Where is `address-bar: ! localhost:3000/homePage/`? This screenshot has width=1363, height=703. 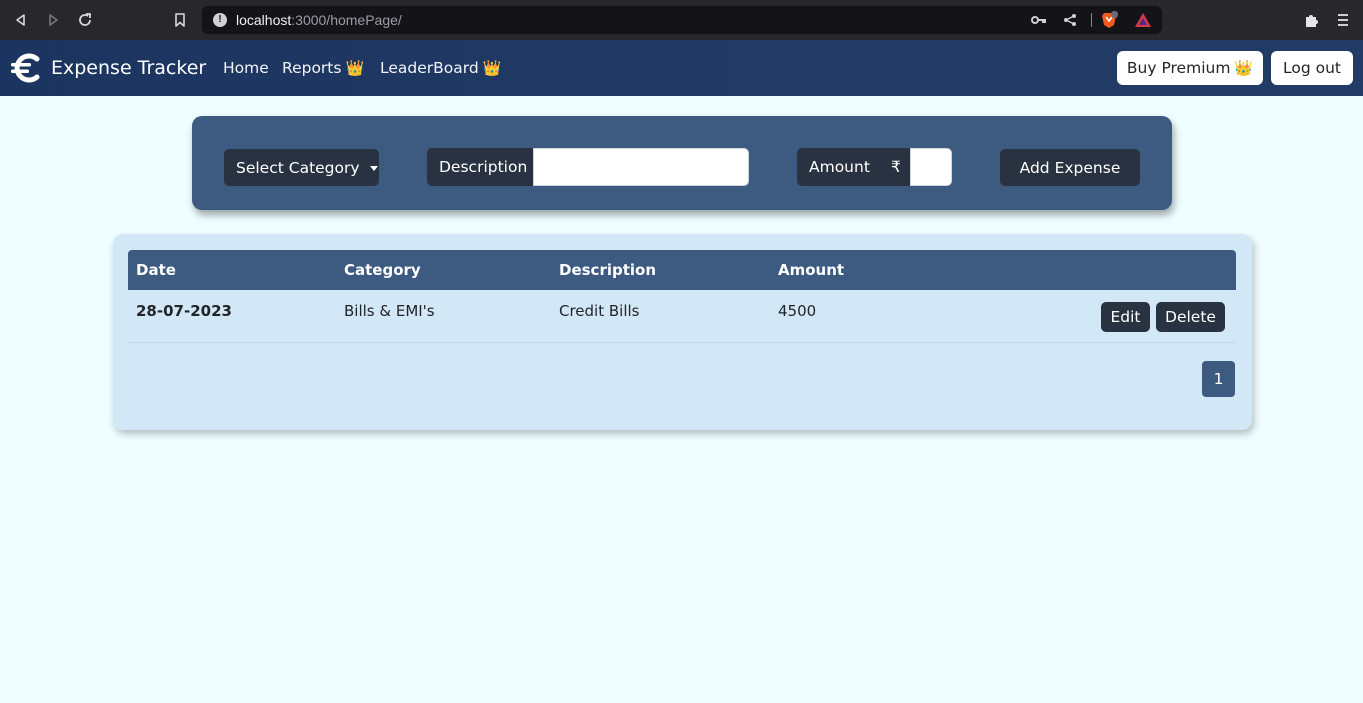 address-bar: ! localhost:3000/homePage/ is located at coordinates (682, 20).